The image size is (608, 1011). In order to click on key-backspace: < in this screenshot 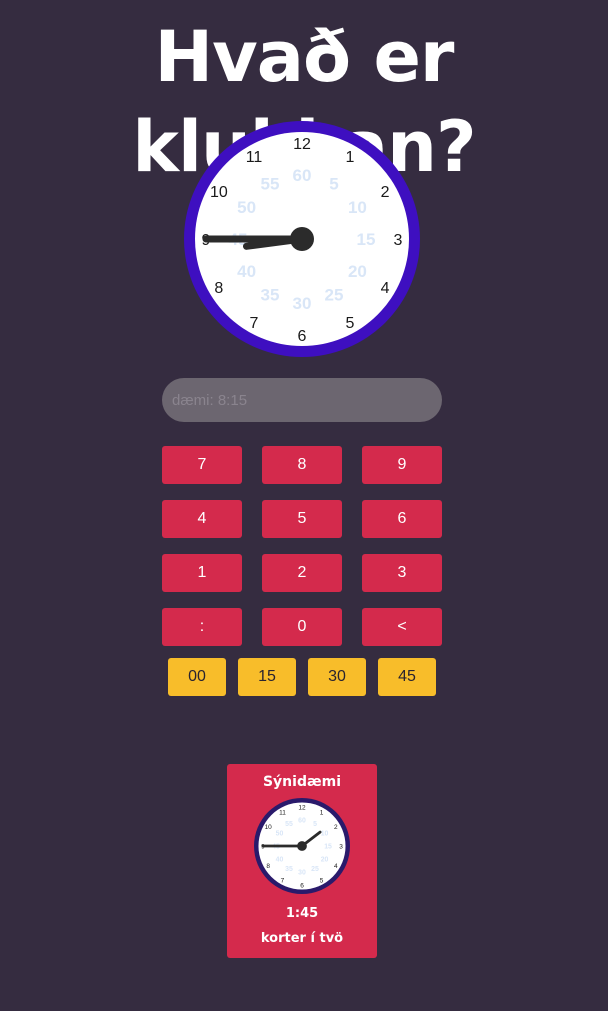, I will do `click(402, 627)`.